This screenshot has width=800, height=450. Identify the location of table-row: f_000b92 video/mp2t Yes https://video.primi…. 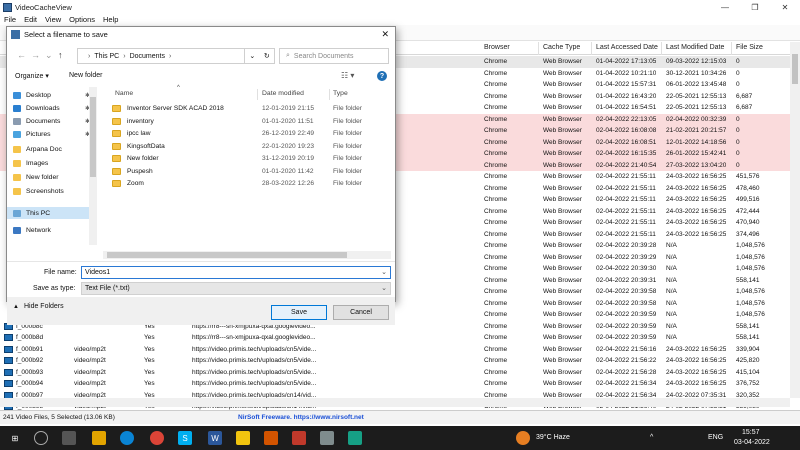
(395, 361).